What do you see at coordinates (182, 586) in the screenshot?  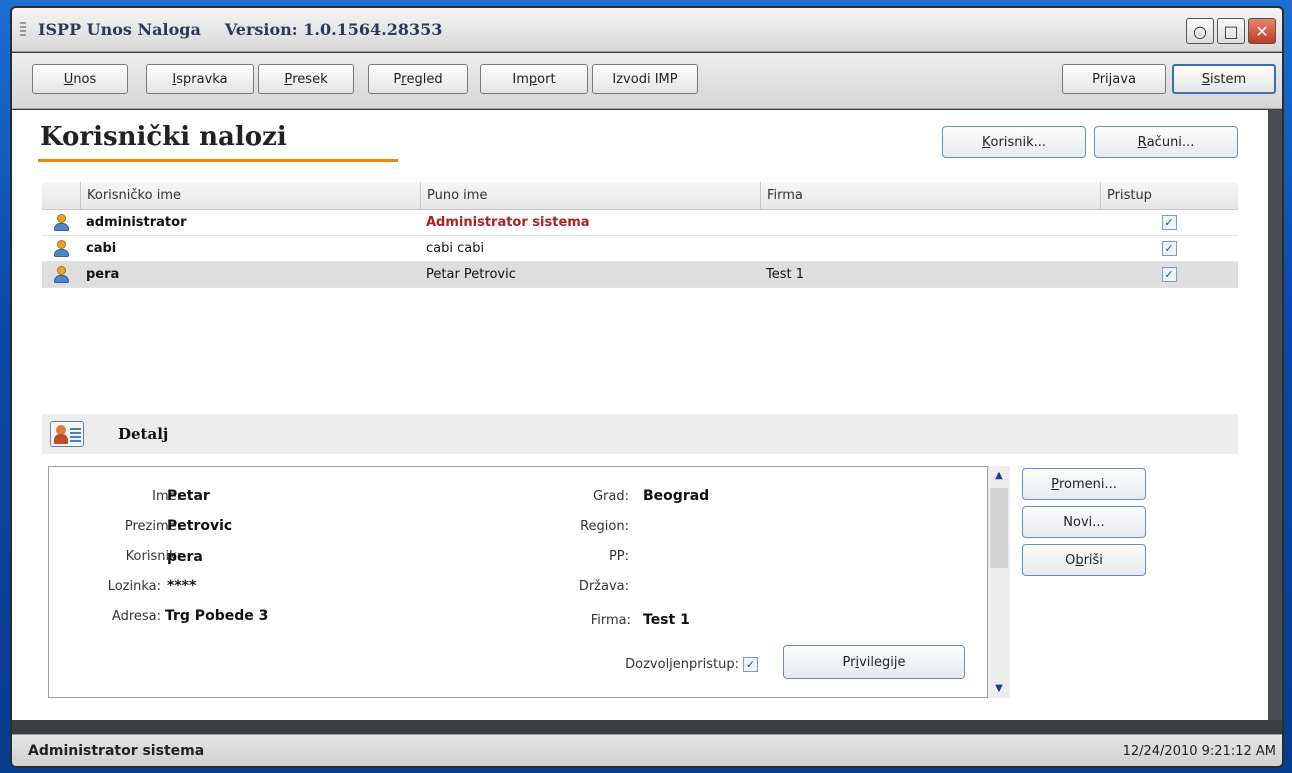 I see `value-lozinka: ****` at bounding box center [182, 586].